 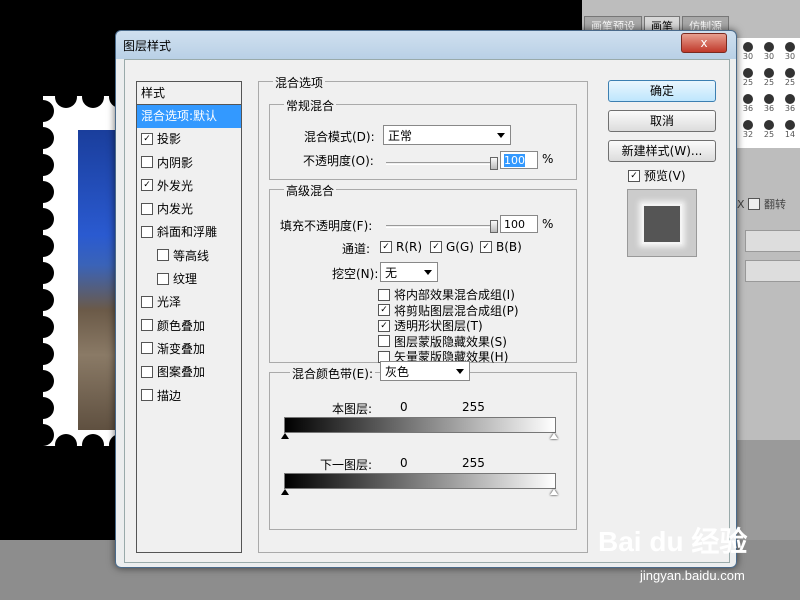 What do you see at coordinates (189, 349) in the screenshot?
I see `style-list-item: 渐变叠加` at bounding box center [189, 349].